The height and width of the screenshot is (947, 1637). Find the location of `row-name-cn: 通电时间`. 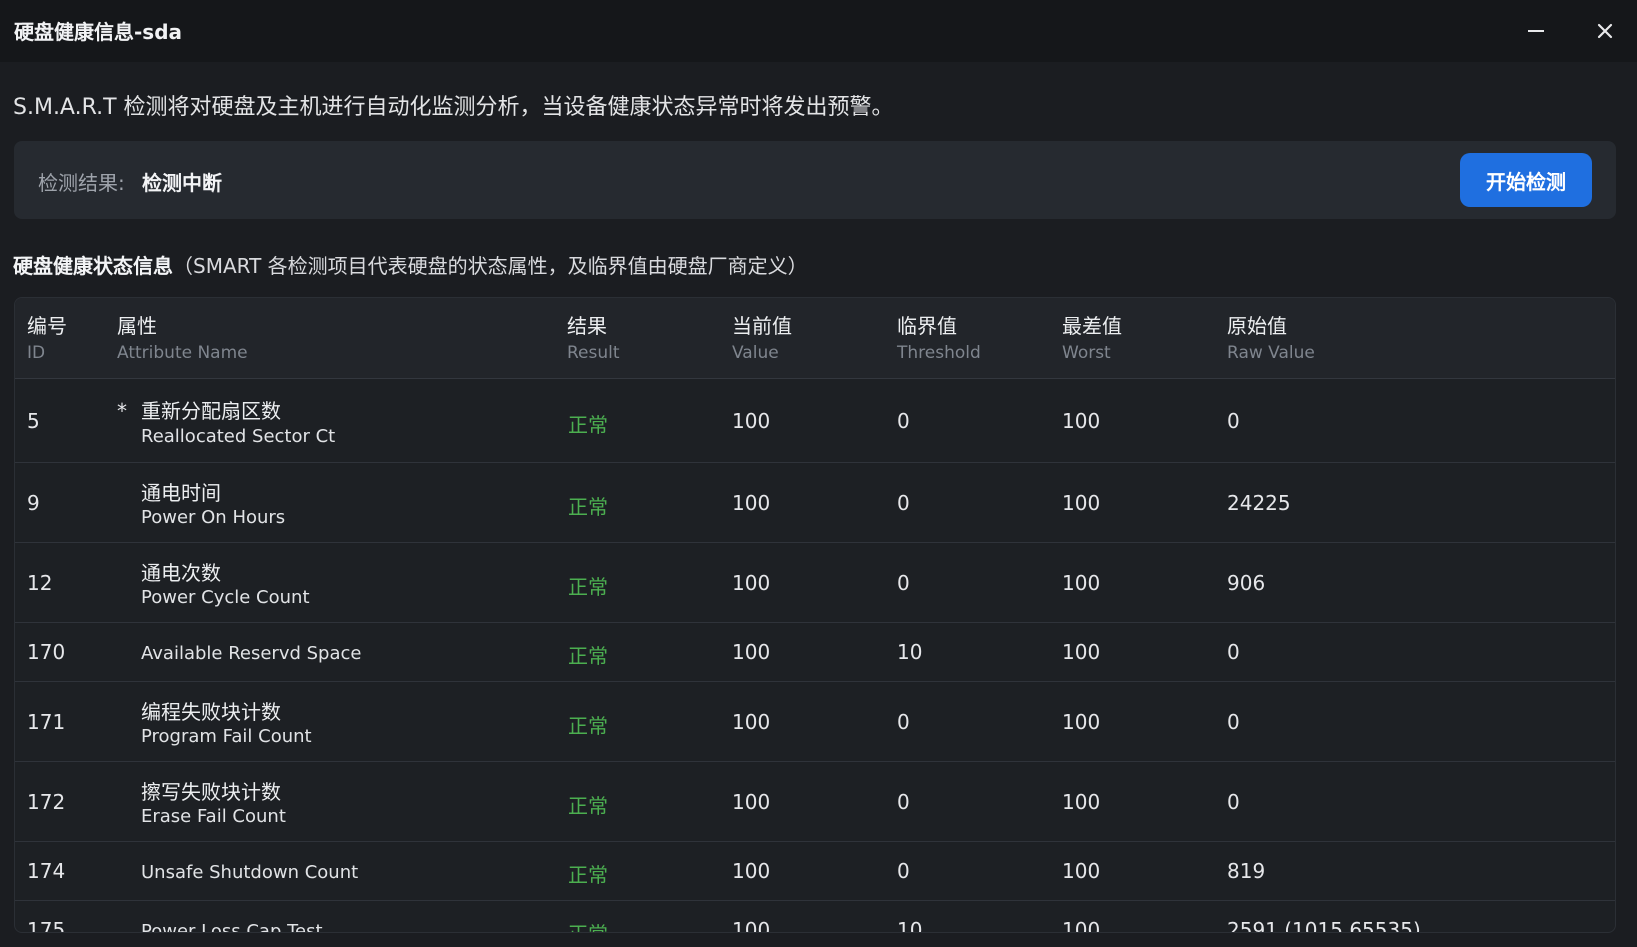

row-name-cn: 通电时间 is located at coordinates (181, 493).